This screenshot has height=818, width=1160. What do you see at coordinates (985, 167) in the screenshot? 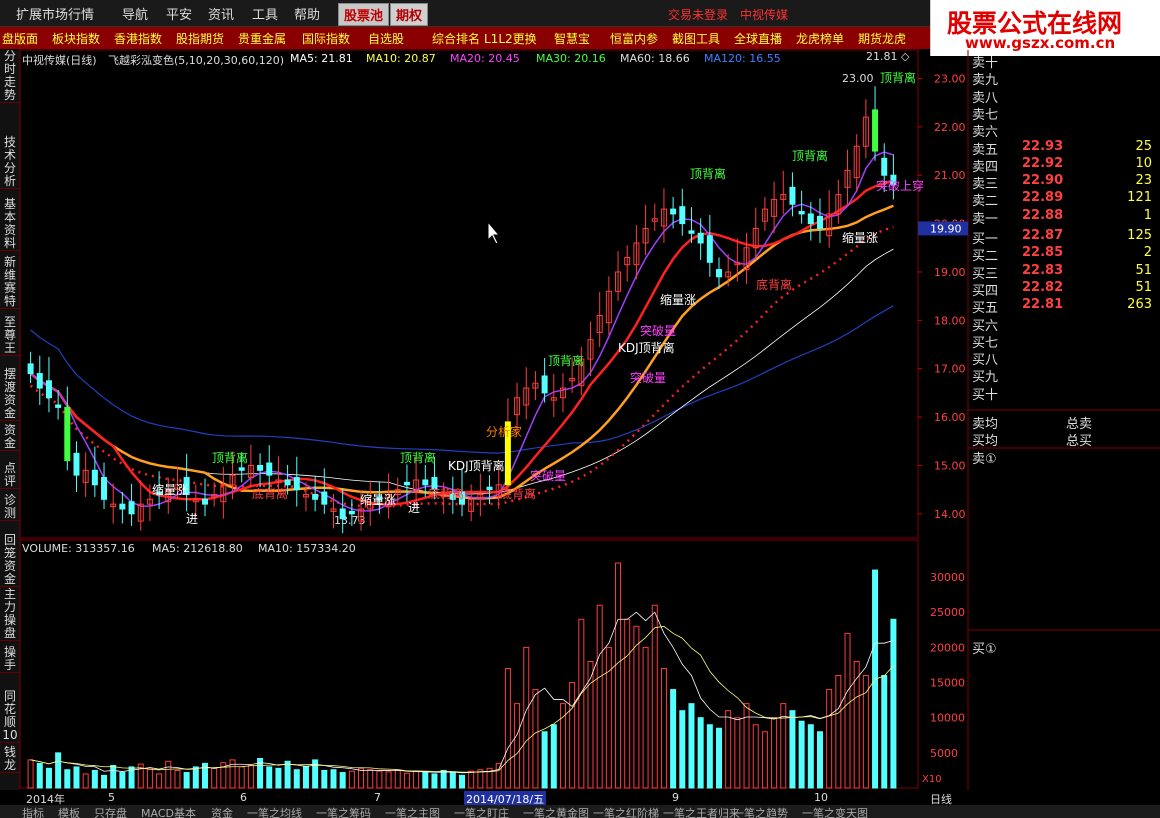
I see `order-book-label: 卖四` at bounding box center [985, 167].